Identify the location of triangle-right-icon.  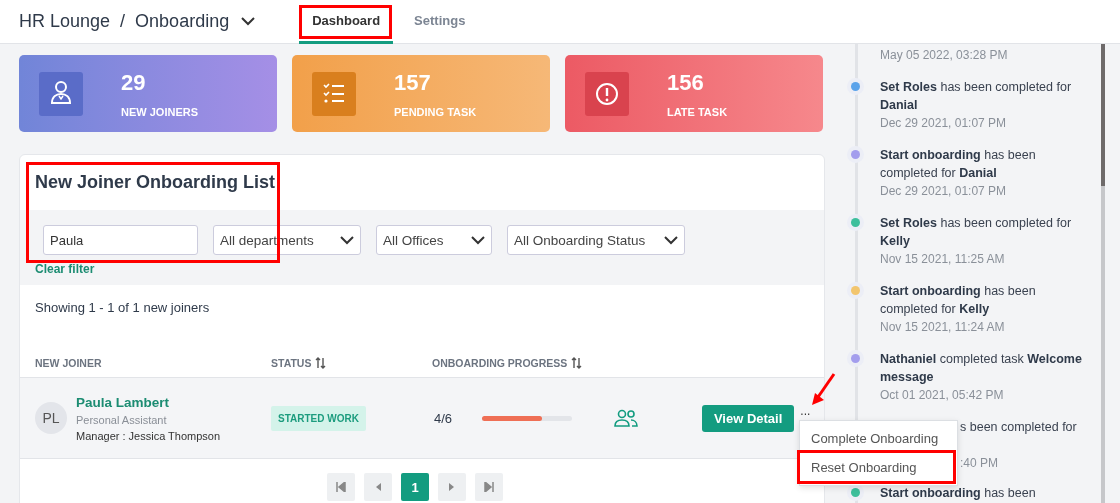
(452, 487).